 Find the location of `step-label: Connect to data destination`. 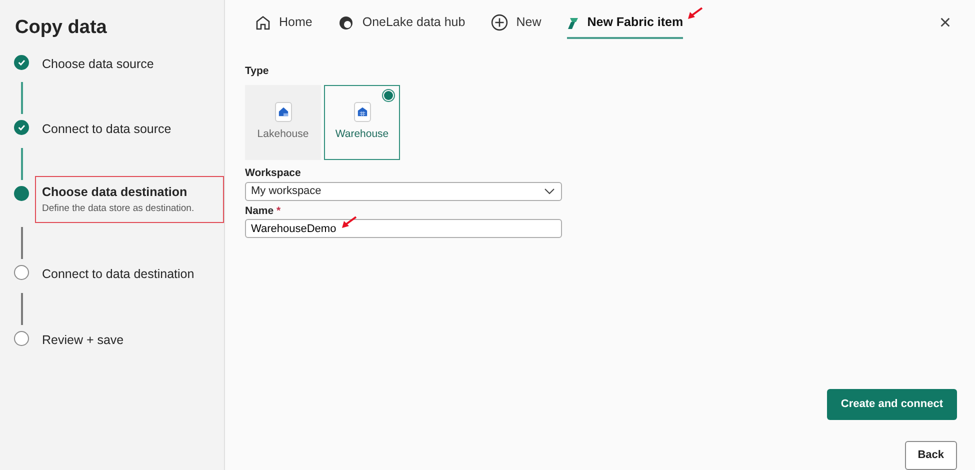

step-label: Connect to data destination is located at coordinates (119, 274).